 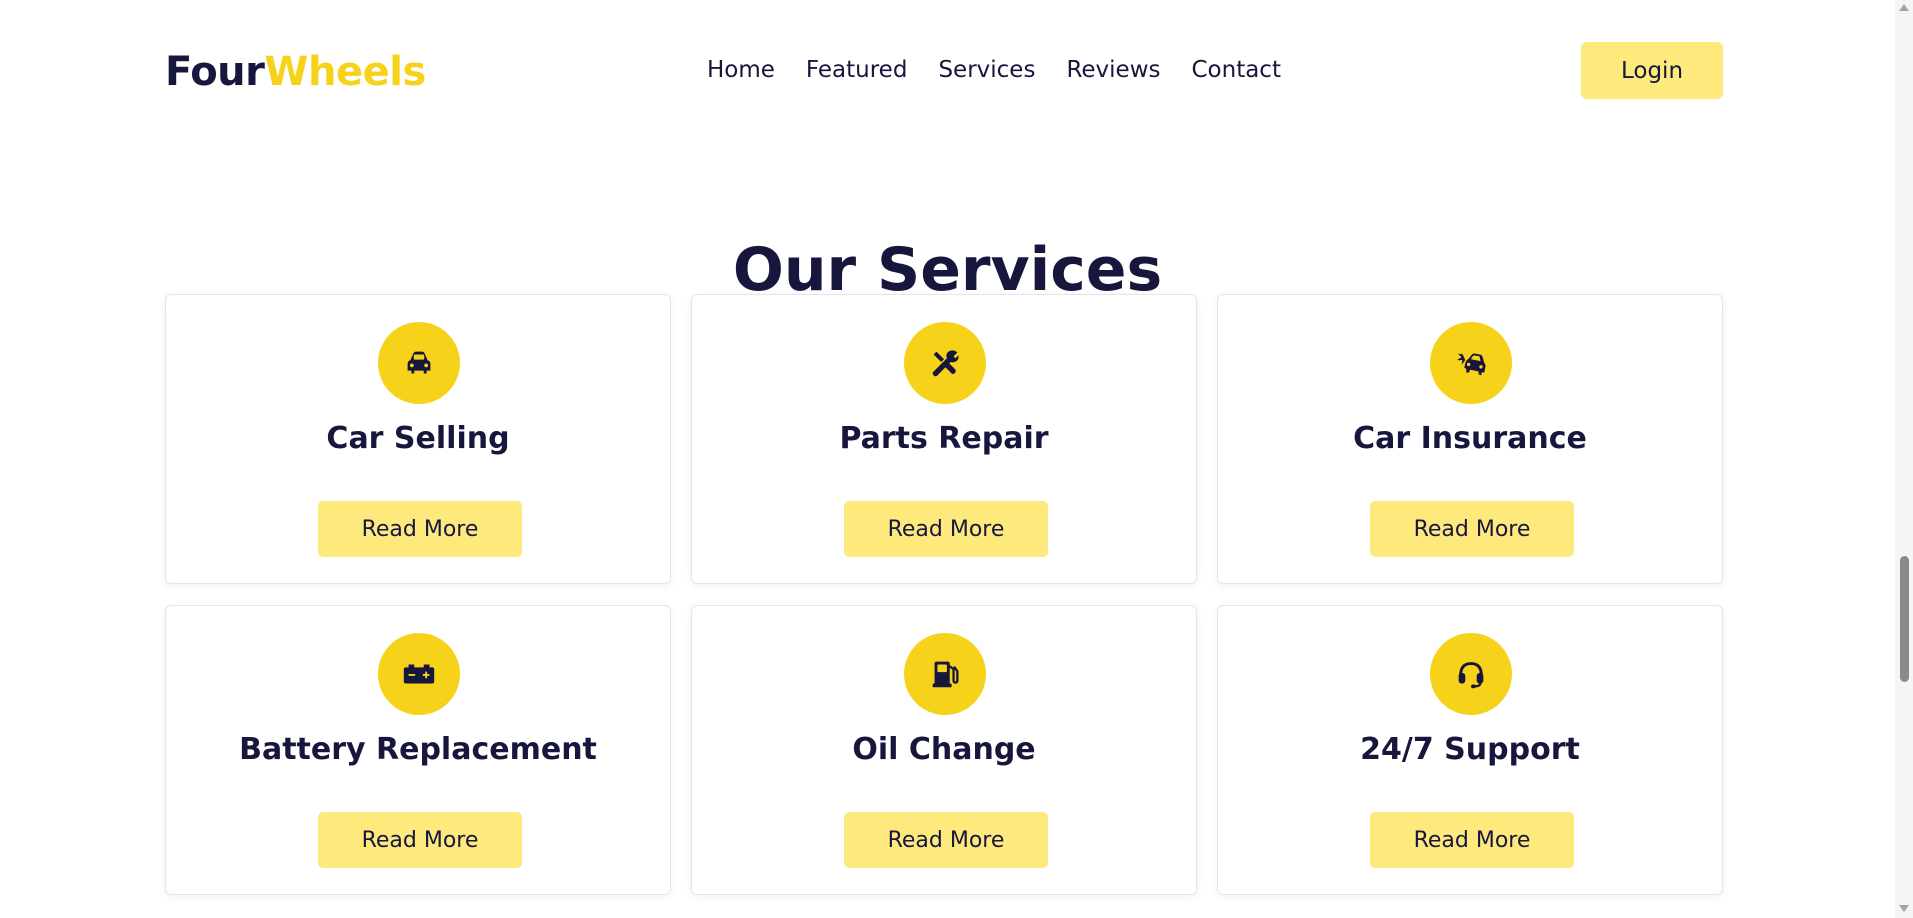 I want to click on battery-icon, so click(x=419, y=674).